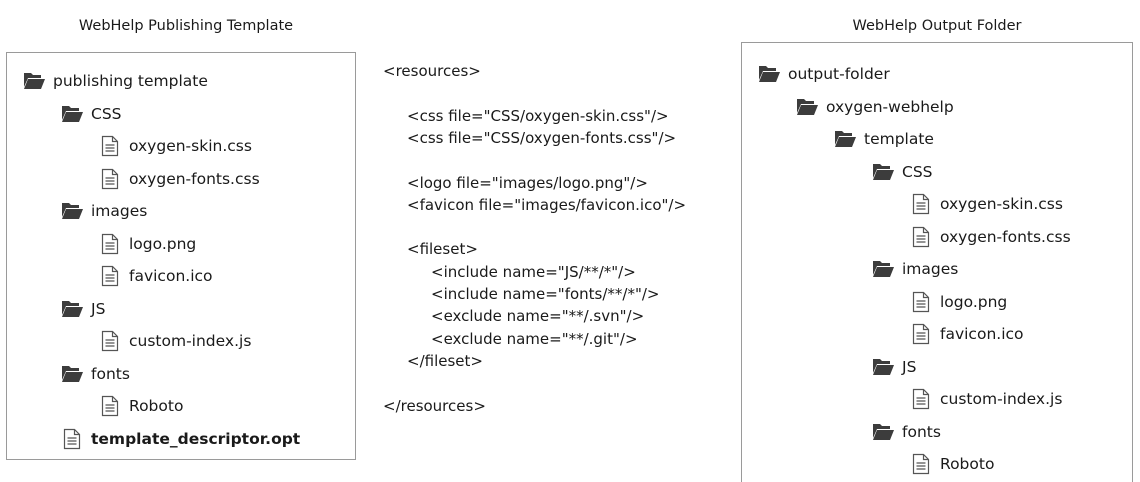  What do you see at coordinates (442, 249) in the screenshot?
I see `xml-line: <fileset>` at bounding box center [442, 249].